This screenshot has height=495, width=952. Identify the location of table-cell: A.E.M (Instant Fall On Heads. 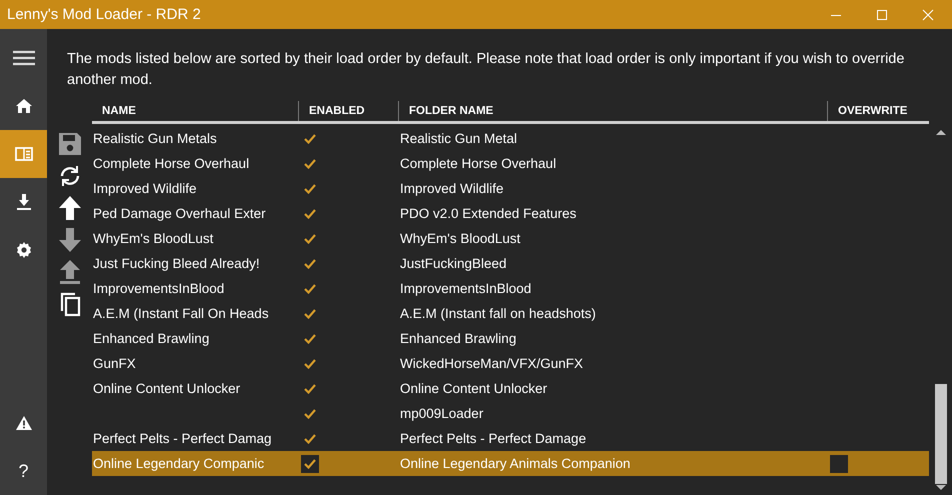
(181, 313).